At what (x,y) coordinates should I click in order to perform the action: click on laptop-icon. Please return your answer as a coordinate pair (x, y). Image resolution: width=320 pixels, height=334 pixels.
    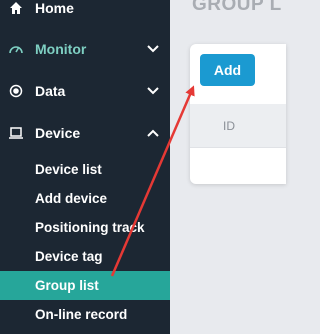
    Looking at the image, I should click on (16, 133).